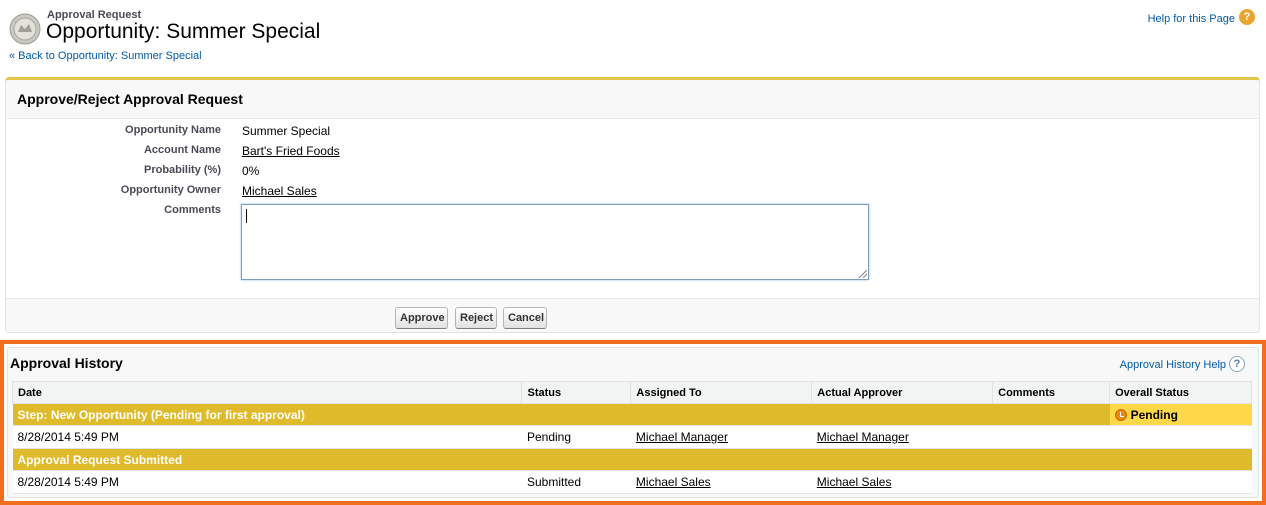 The image size is (1266, 505). Describe the element at coordinates (267, 392) in the screenshot. I see `column-header-date: Date` at that location.